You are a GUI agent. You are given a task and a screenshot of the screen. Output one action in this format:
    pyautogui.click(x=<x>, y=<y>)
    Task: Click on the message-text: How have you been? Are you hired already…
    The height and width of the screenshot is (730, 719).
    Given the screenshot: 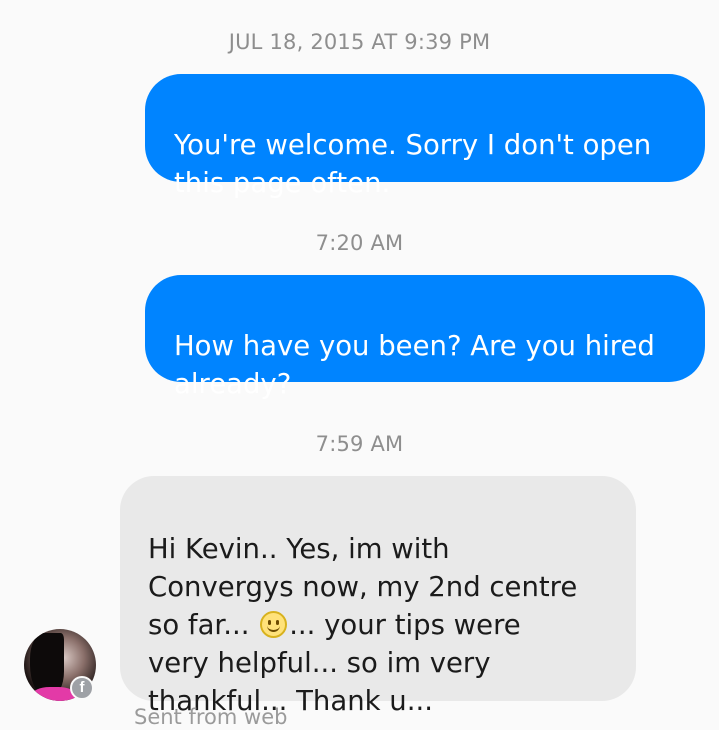 What is the action you would take?
    pyautogui.click(x=414, y=365)
    